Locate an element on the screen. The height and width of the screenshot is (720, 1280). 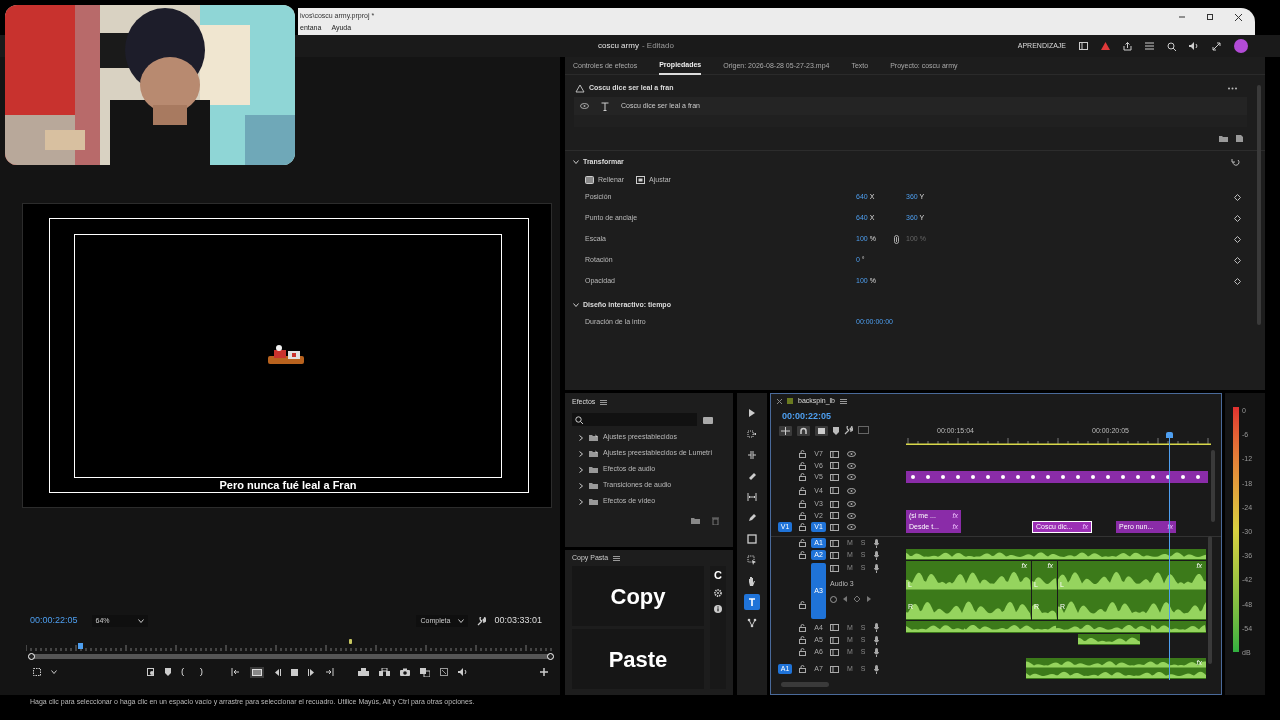
volume-knob-icon is located at coordinates (833, 599).